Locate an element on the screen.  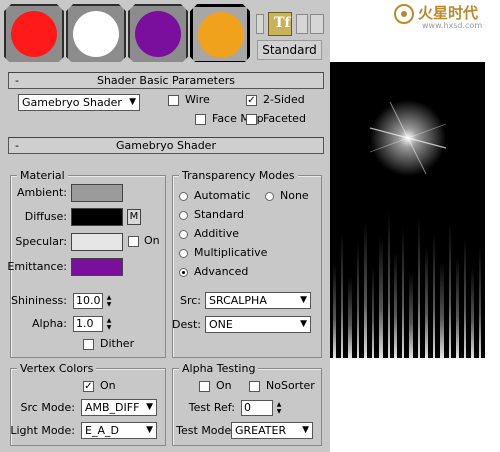
shininess-spinner-arrows: ▲ ▼ is located at coordinates (109, 301).